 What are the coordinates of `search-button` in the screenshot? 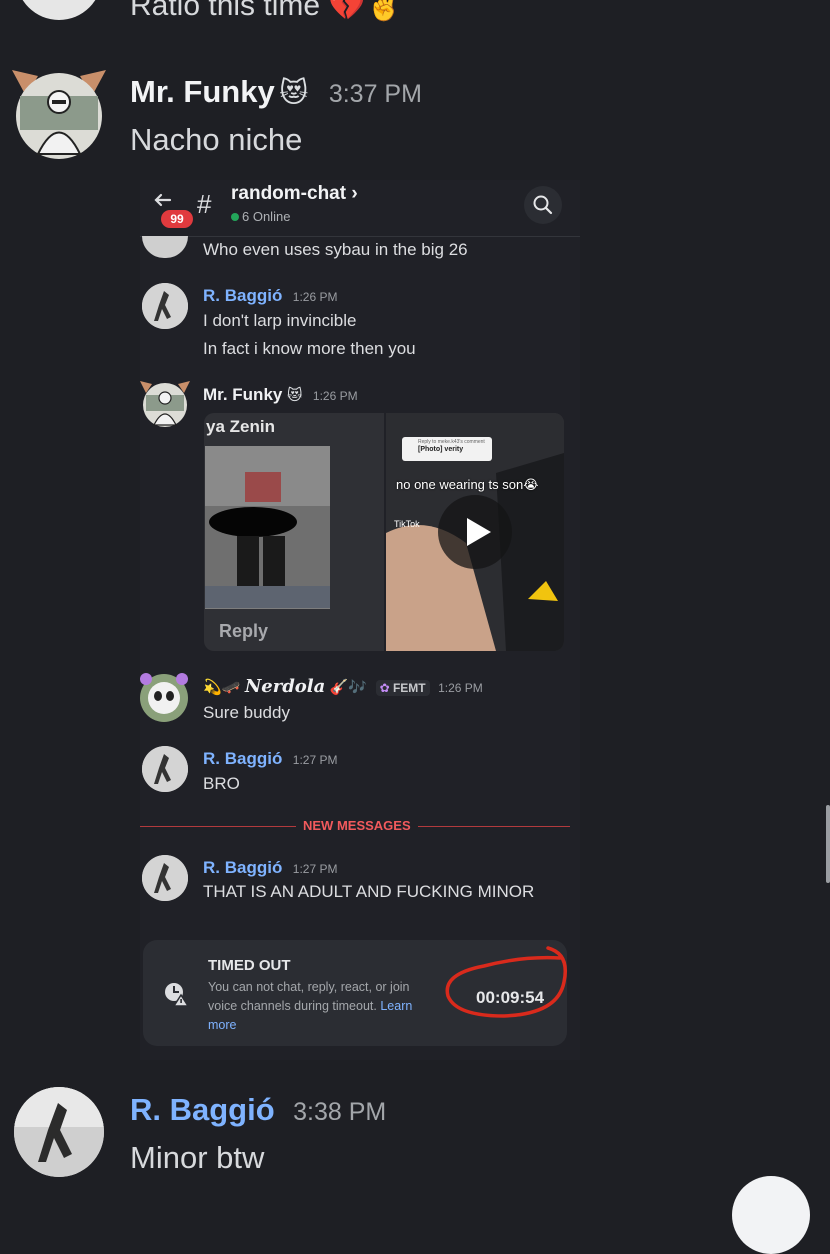 It's located at (543, 205).